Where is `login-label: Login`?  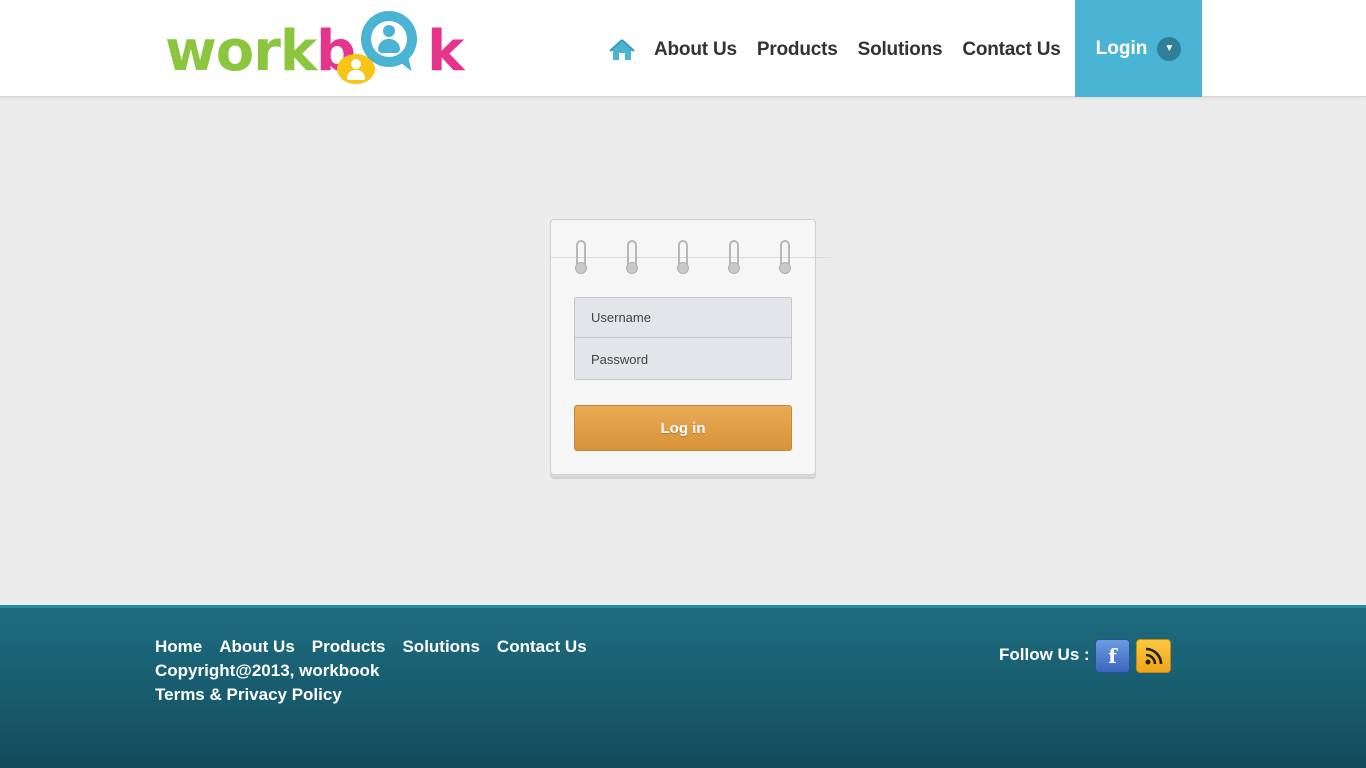
login-label: Login is located at coordinates (1121, 48).